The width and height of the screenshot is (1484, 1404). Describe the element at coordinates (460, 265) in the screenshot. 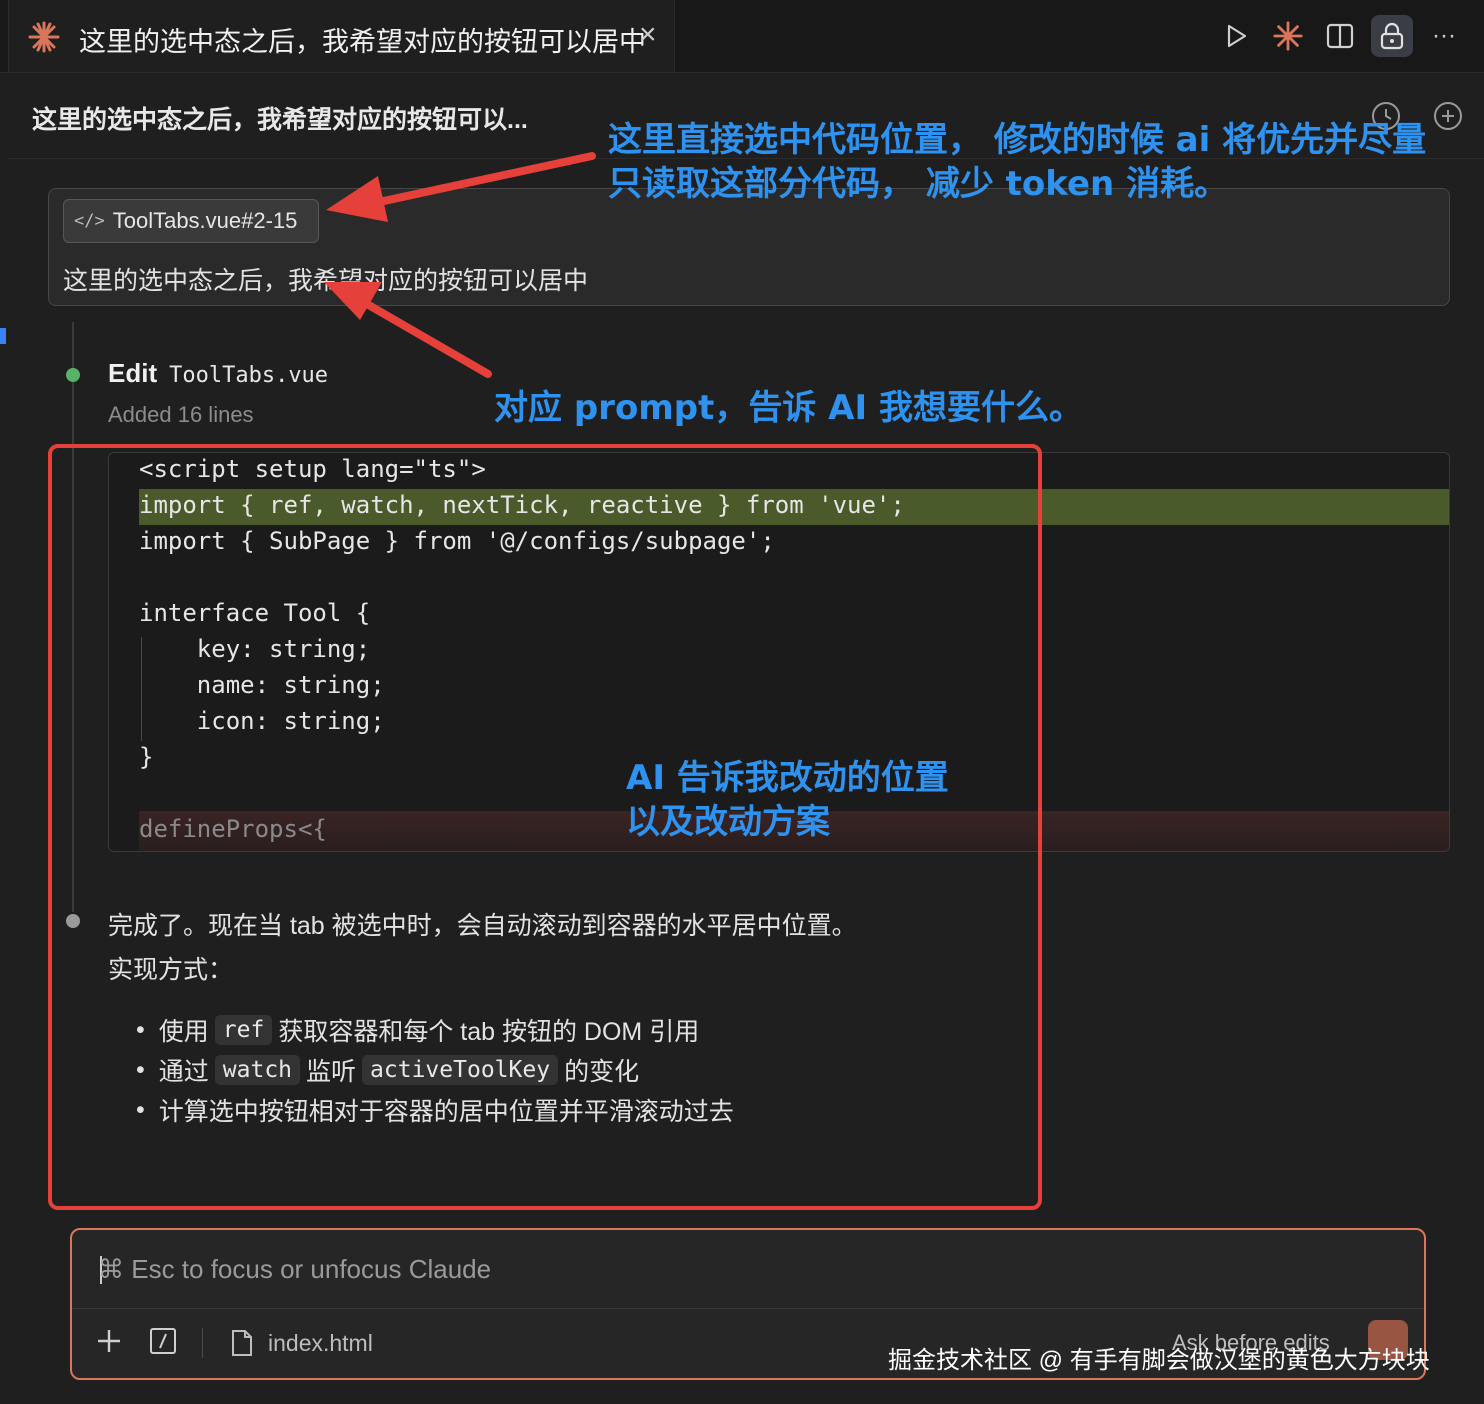

I see `annotation-arrows` at that location.